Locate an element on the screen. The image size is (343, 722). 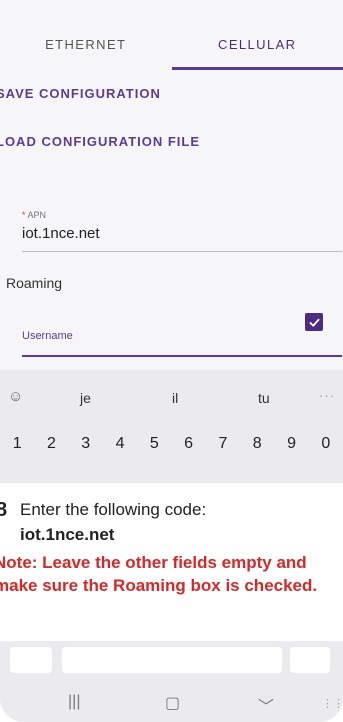
tab-ethernet: ETHERNET is located at coordinates (86, 44).